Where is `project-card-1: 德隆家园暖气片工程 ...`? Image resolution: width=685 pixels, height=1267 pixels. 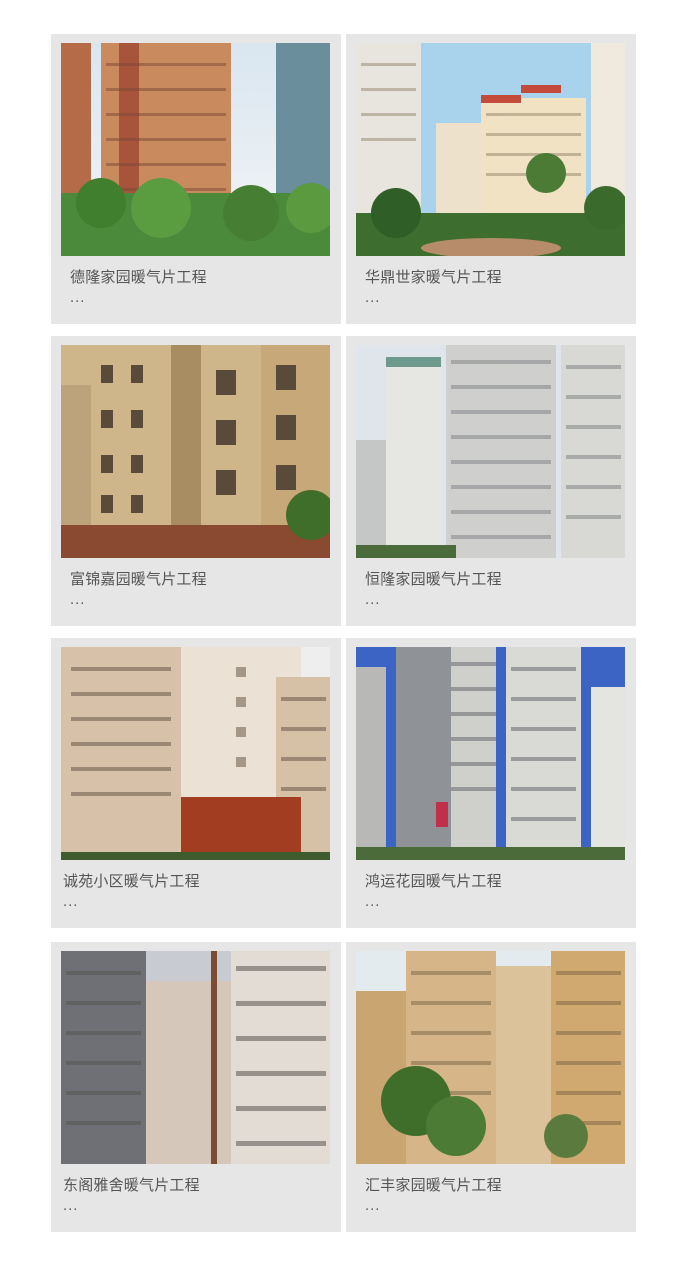
project-card-1: 德隆家园暖气片工程 ... is located at coordinates (196, 179).